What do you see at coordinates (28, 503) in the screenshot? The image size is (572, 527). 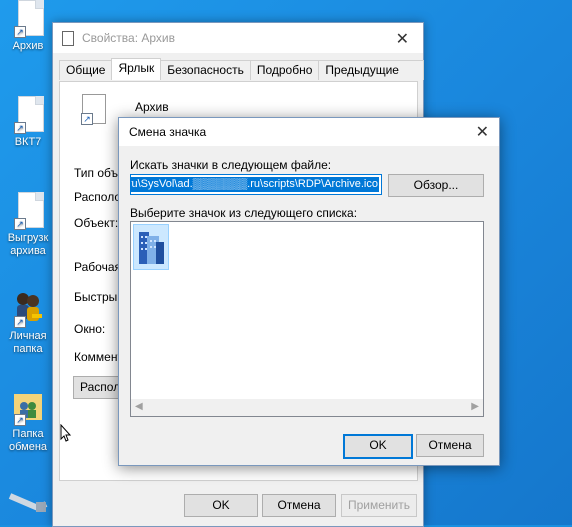 I see `network-cable-icon` at bounding box center [28, 503].